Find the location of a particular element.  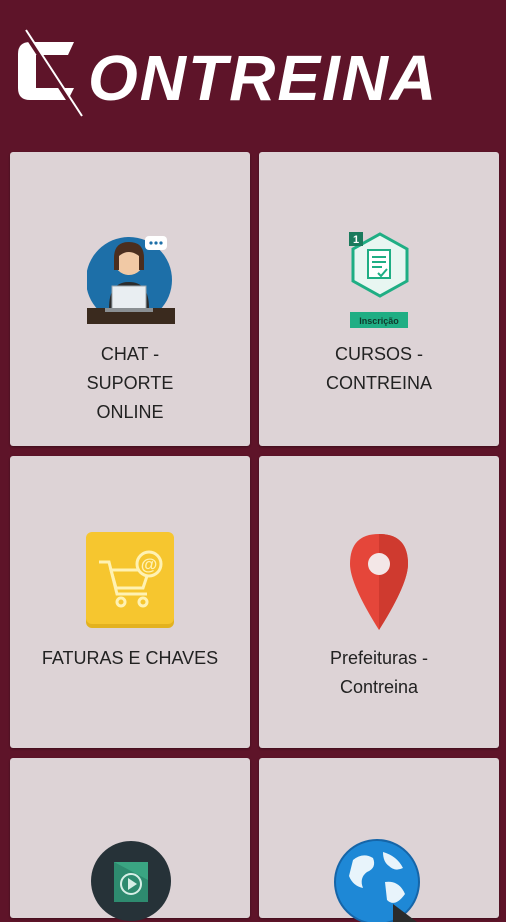

menu-card-chat-label: CHAT - SUPORTE ONLINE is located at coordinates (130, 383).